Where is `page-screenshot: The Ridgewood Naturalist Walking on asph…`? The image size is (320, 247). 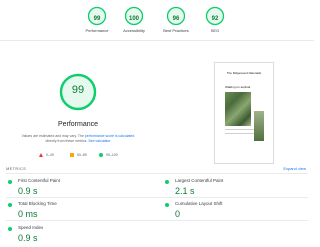 page-screenshot: The Ridgewood Naturalist Walking on asph… is located at coordinates (244, 113).